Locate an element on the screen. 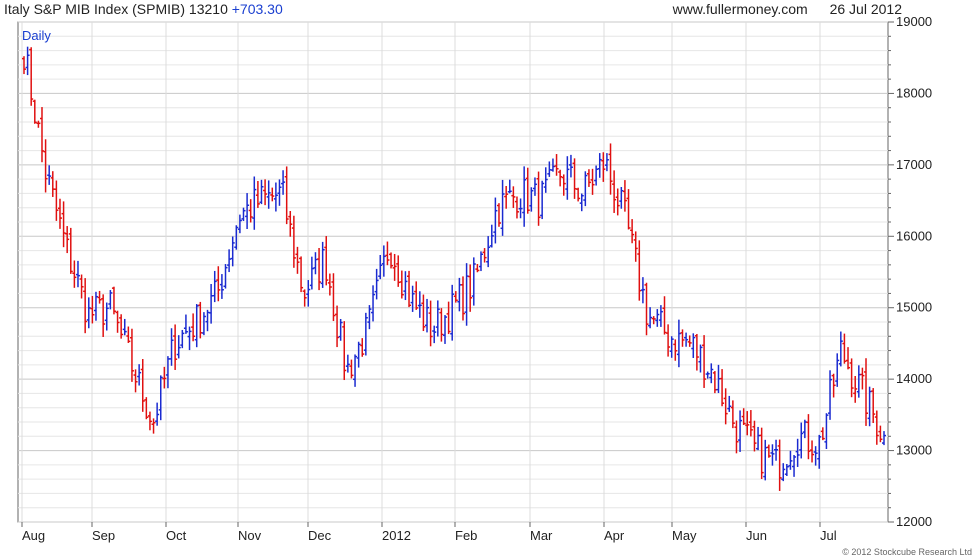  y-tick-label: 13000 is located at coordinates (914, 450).